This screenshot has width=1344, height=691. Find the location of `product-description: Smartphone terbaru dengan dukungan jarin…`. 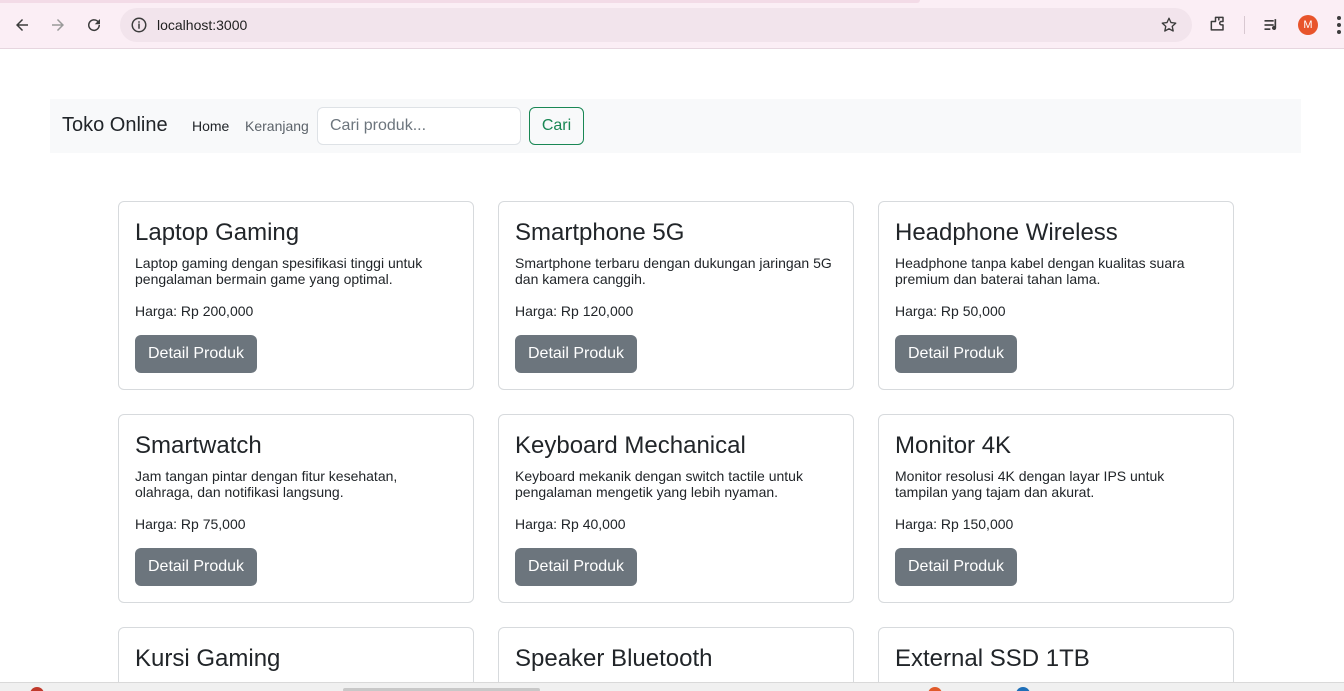

product-description: Smartphone terbaru dengan dukungan jarin… is located at coordinates (673, 271).